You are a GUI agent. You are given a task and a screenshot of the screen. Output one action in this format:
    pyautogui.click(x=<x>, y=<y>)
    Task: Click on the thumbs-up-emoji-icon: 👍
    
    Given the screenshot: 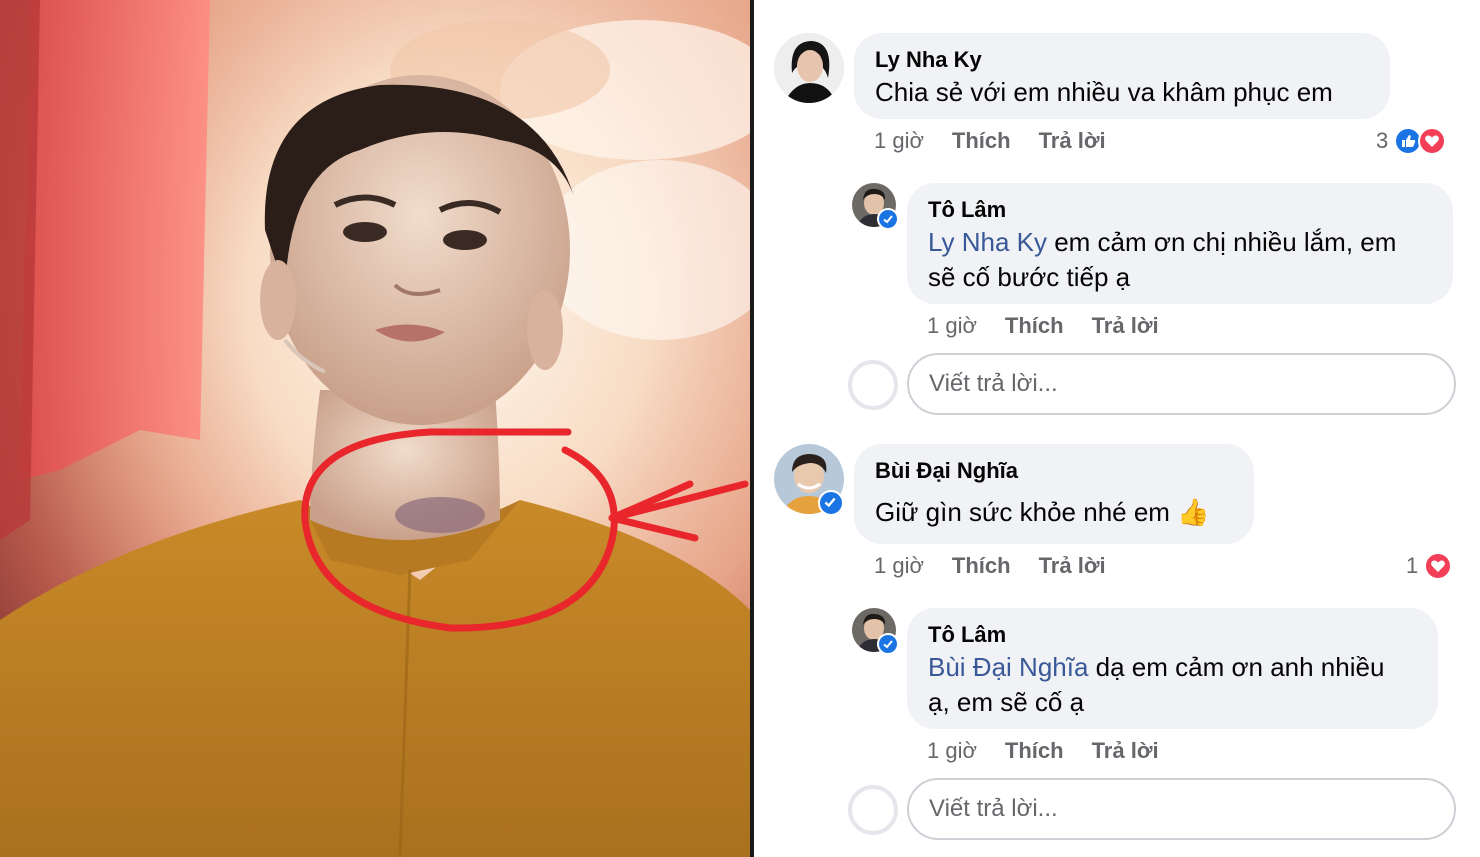 What is the action you would take?
    pyautogui.click(x=1193, y=512)
    